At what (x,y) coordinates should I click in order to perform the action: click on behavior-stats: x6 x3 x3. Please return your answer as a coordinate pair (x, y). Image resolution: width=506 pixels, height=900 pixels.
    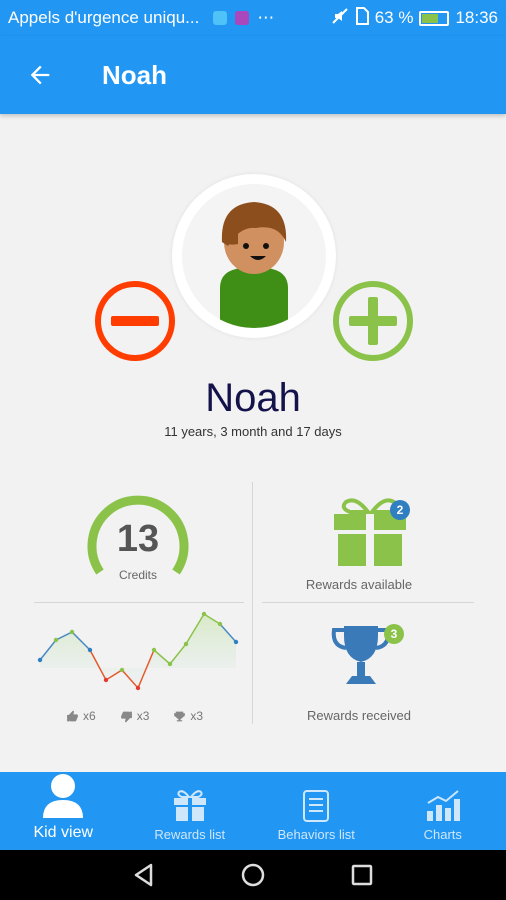
    Looking at the image, I should click on (134, 716).